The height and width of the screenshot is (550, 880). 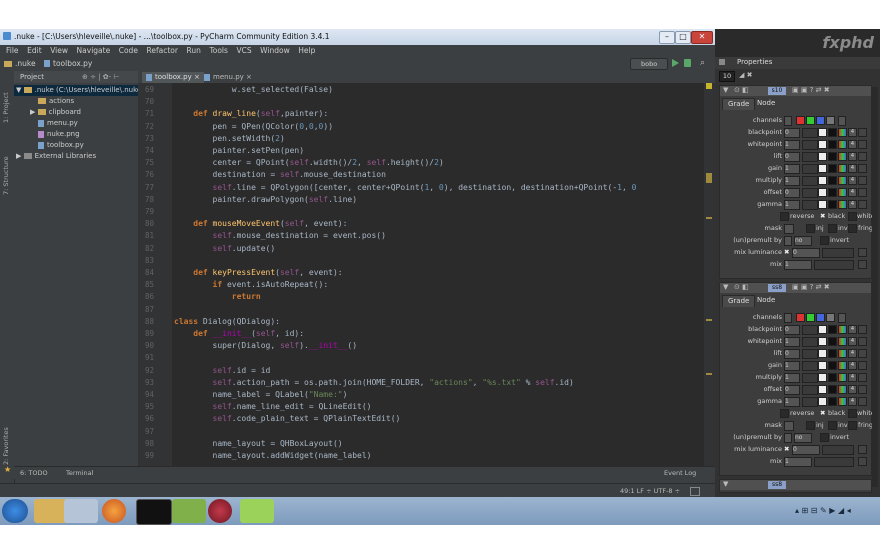 What do you see at coordinates (25, 63) in the screenshot?
I see `breadcrumb-root: .nuke` at bounding box center [25, 63].